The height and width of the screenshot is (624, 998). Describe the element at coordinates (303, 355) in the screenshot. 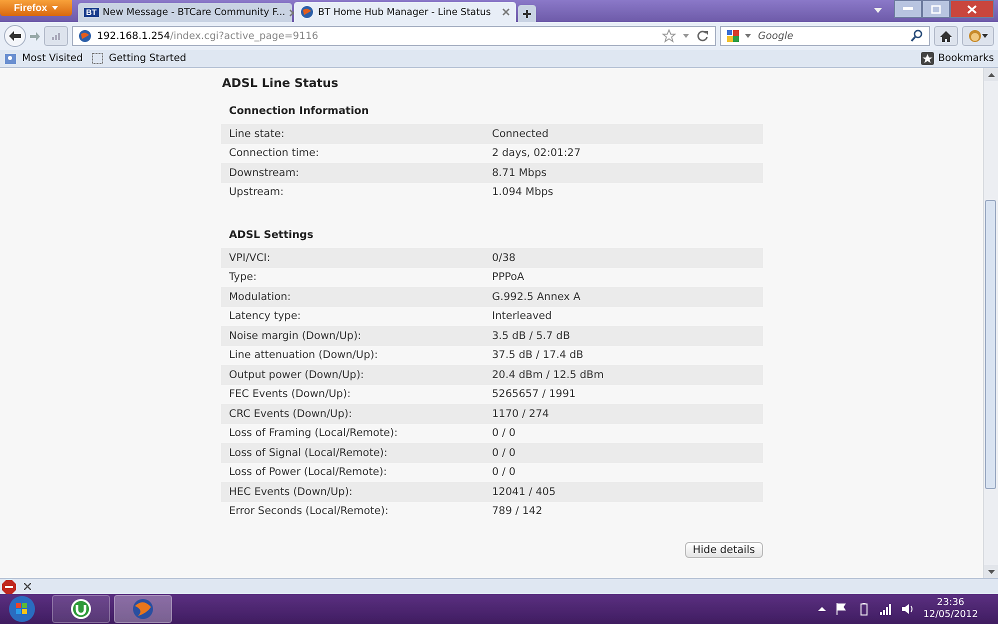

I see `field-label: Line attenuation (Down/Up):` at that location.